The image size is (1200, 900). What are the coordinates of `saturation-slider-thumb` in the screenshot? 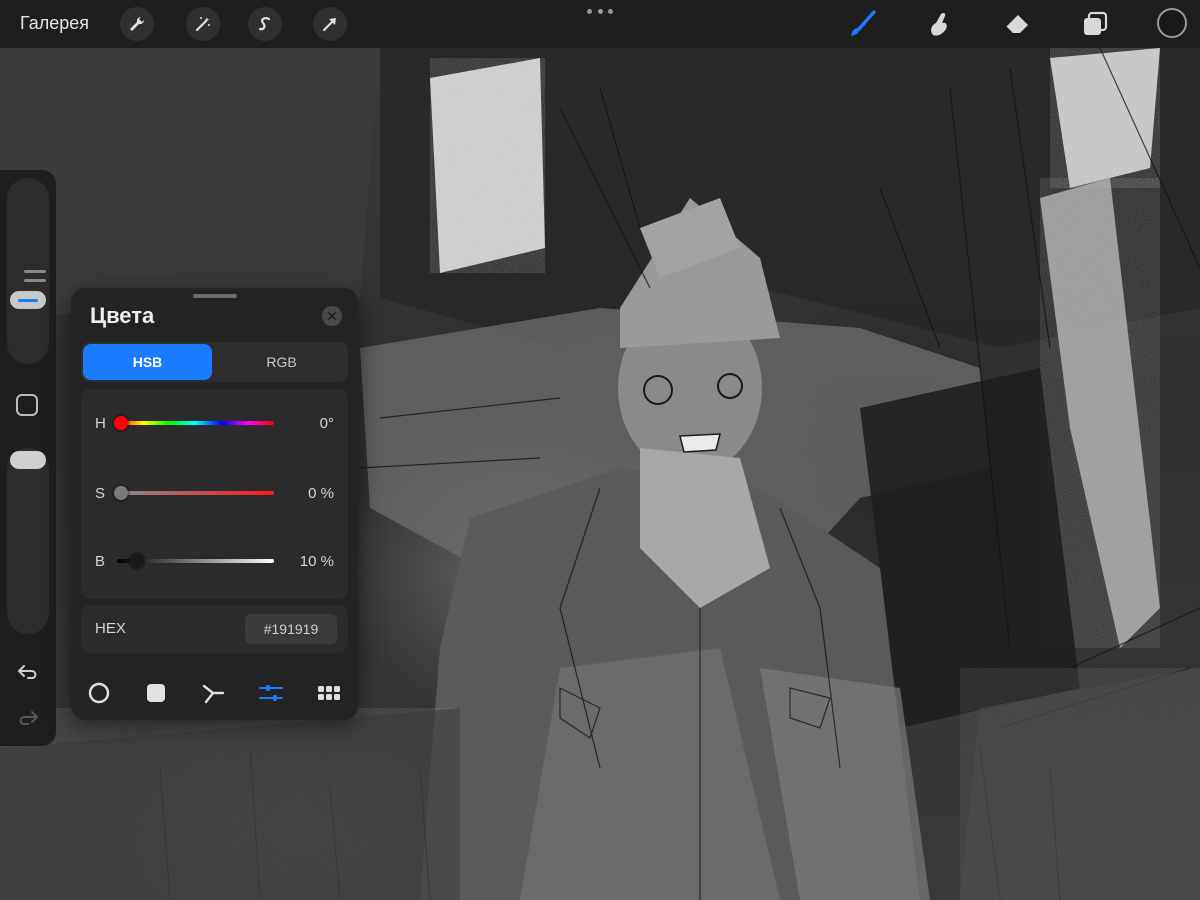 It's located at (121, 493).